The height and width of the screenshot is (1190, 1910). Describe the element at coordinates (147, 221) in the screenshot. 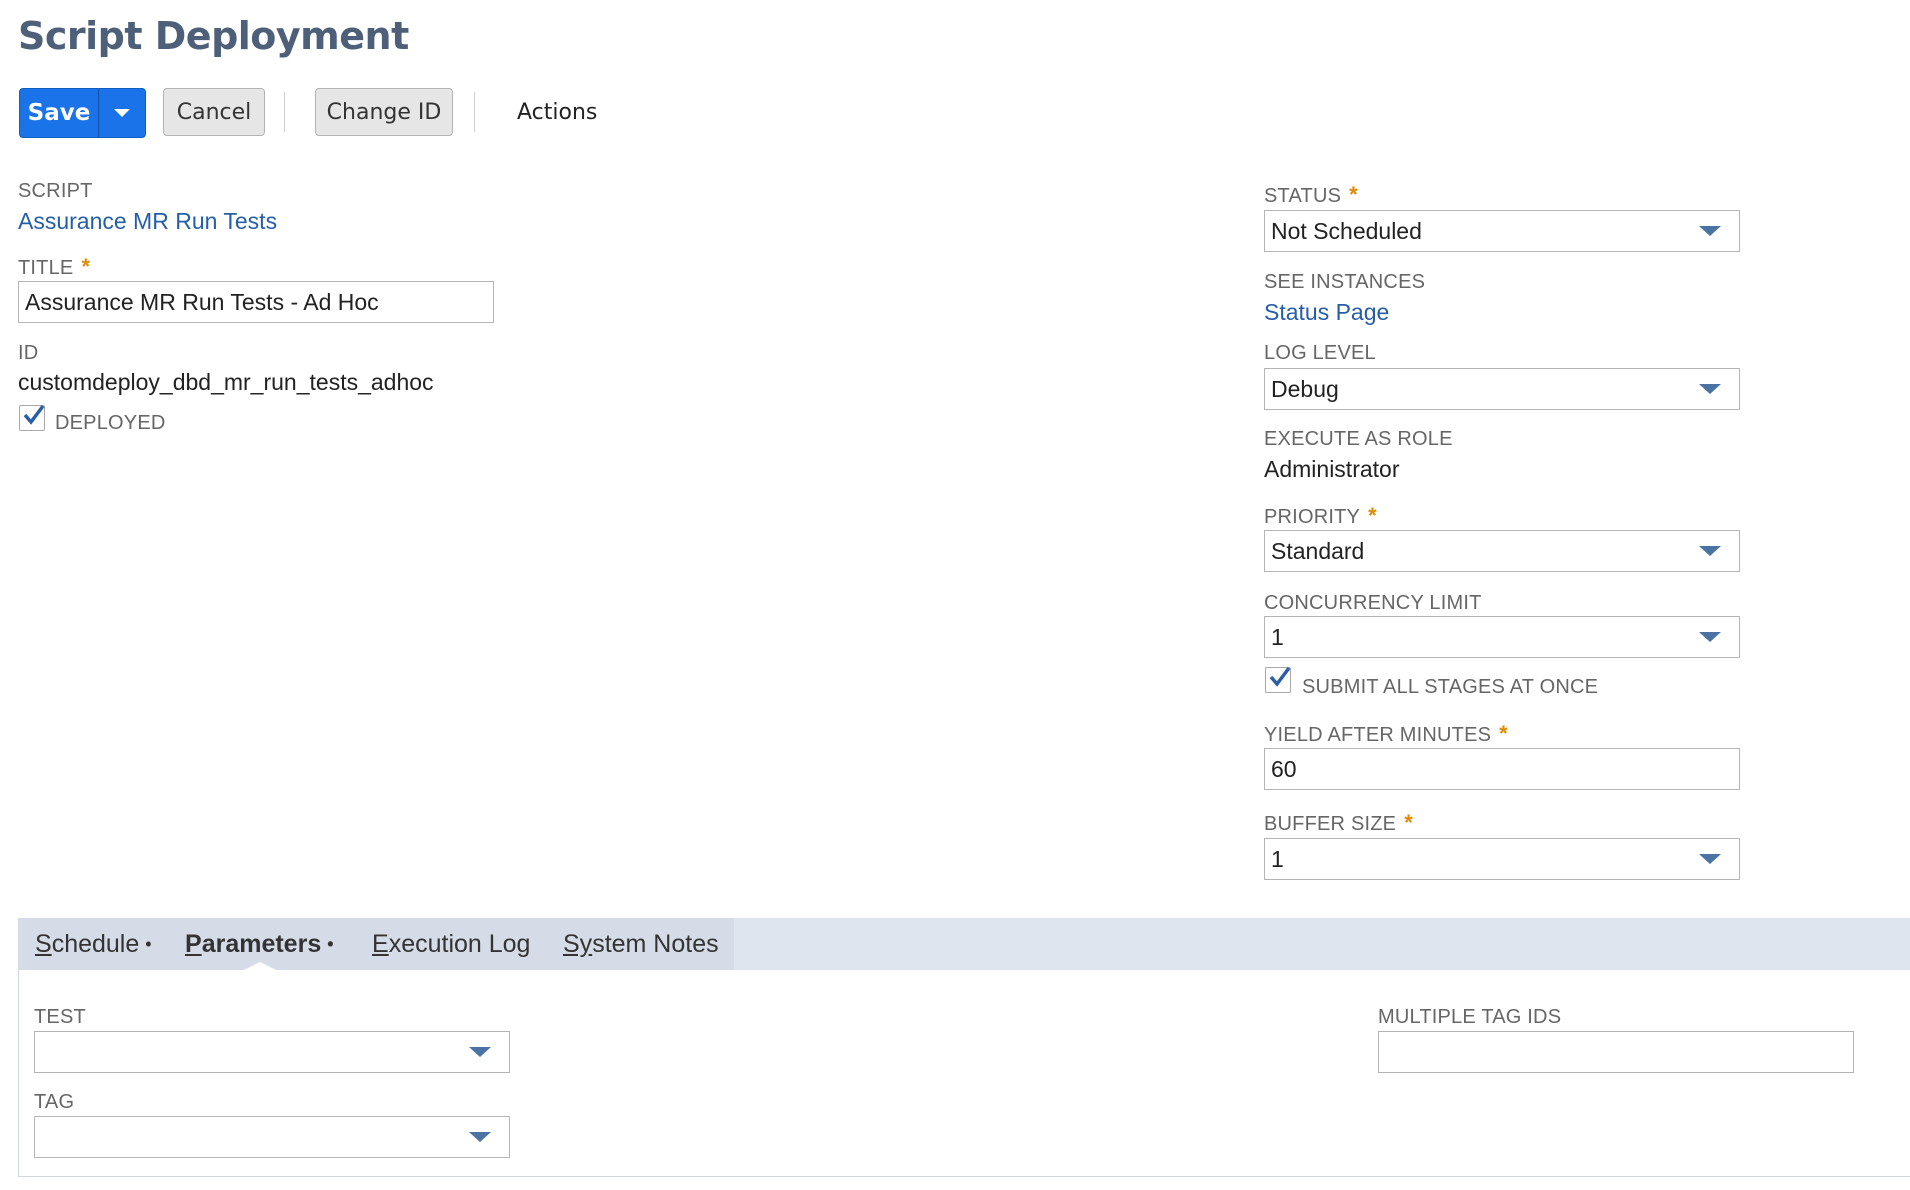

I see `script-link: Assurance MR Run Tests` at that location.